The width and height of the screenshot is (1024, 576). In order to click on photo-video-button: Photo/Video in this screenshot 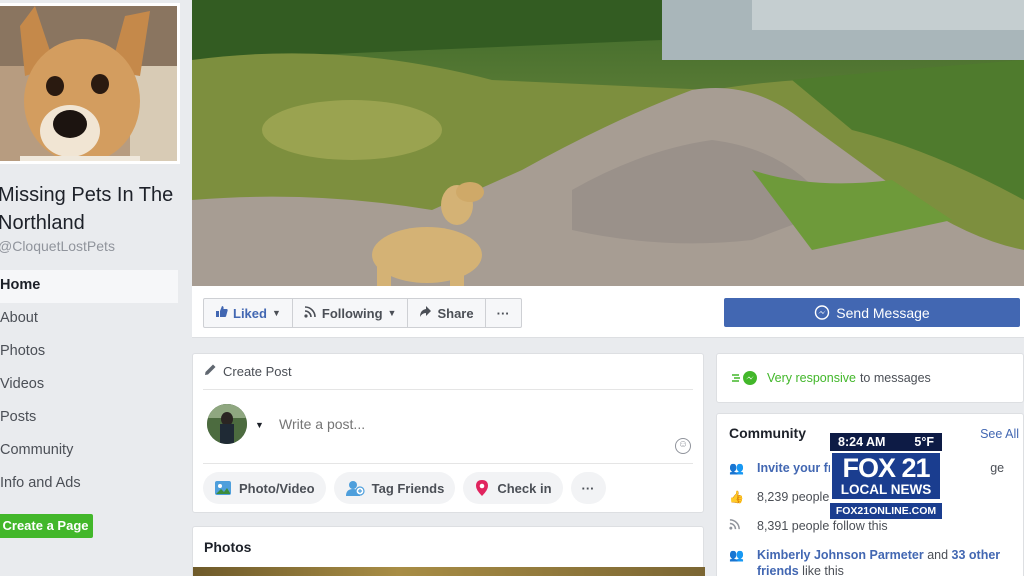, I will do `click(264, 488)`.